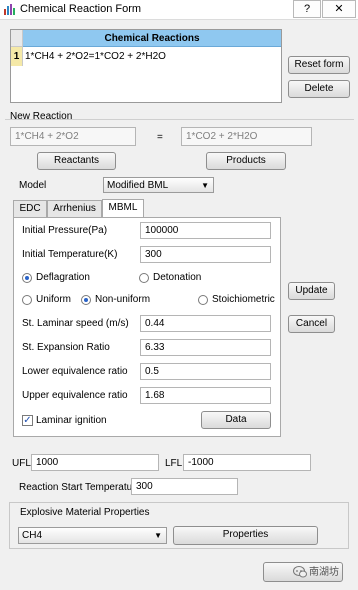  I want to click on model-label: Model, so click(33, 185).